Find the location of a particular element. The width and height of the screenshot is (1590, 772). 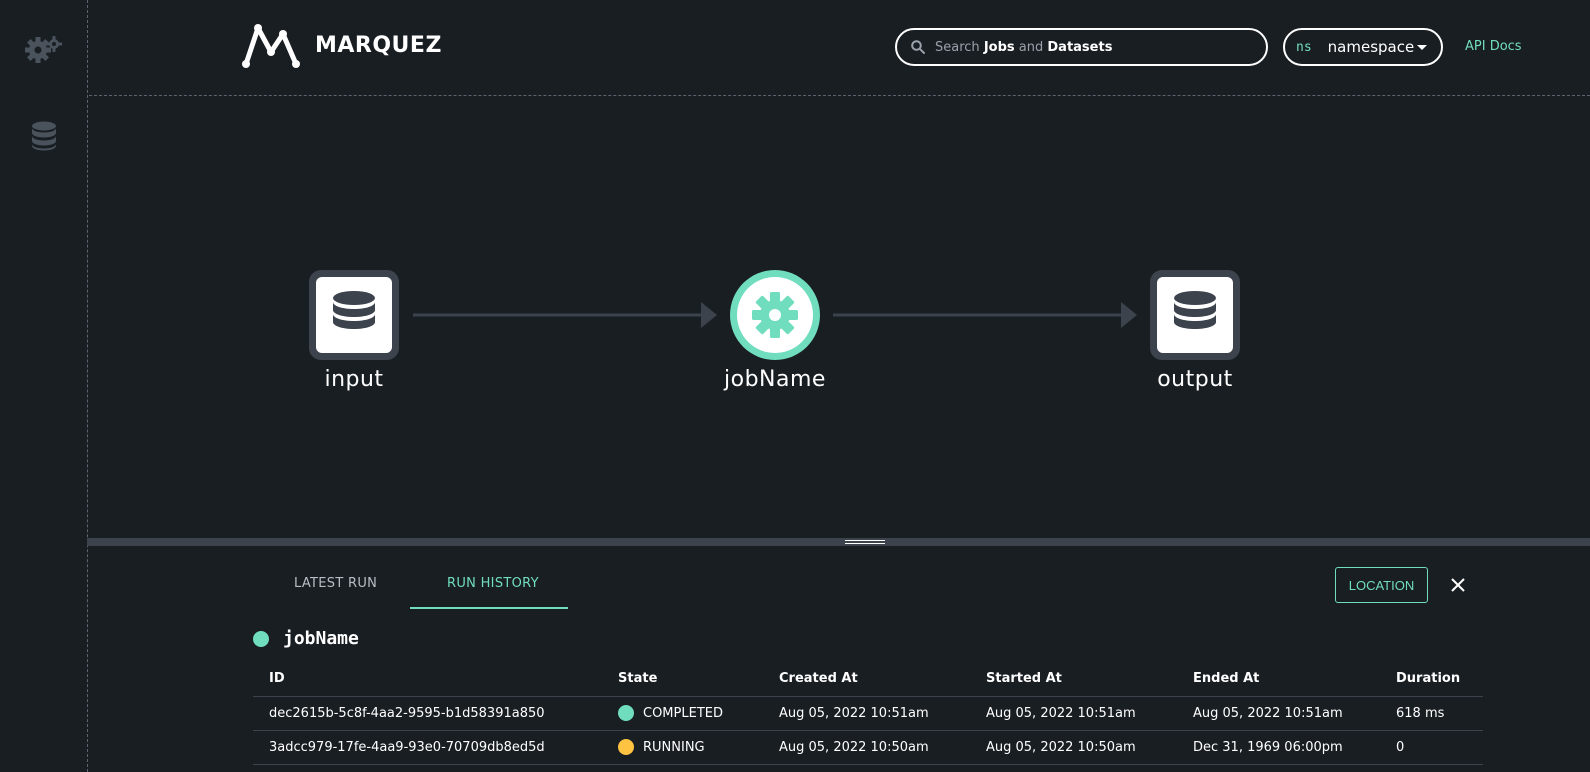

caret-down-icon is located at coordinates (1422, 47).